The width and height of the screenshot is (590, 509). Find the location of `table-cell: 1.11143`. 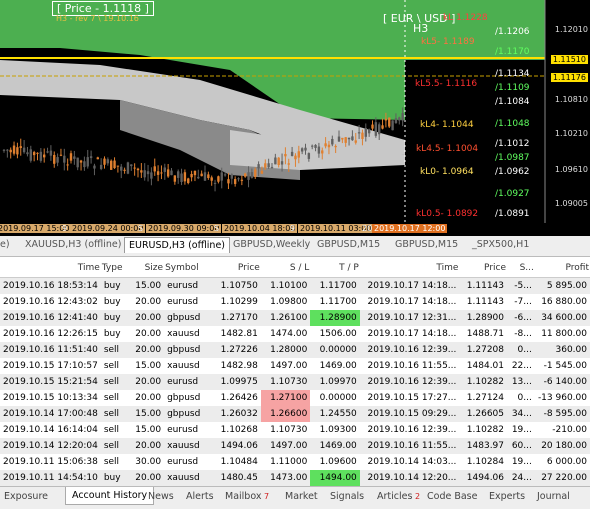

table-cell: 1.11143 is located at coordinates (483, 302).